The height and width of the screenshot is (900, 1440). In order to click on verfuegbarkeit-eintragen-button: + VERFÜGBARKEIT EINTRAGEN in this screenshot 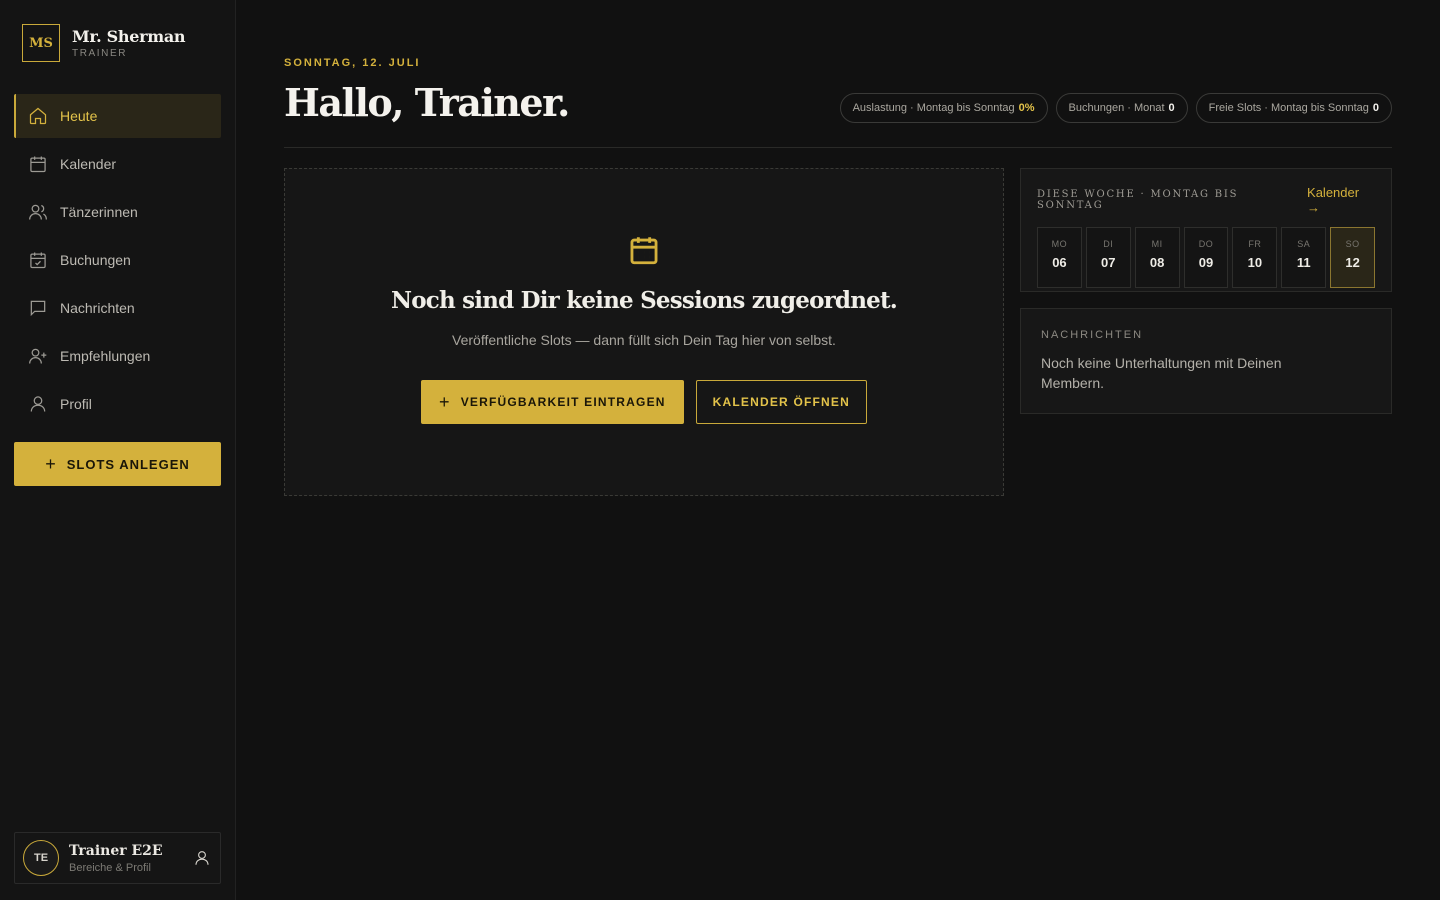, I will do `click(552, 402)`.